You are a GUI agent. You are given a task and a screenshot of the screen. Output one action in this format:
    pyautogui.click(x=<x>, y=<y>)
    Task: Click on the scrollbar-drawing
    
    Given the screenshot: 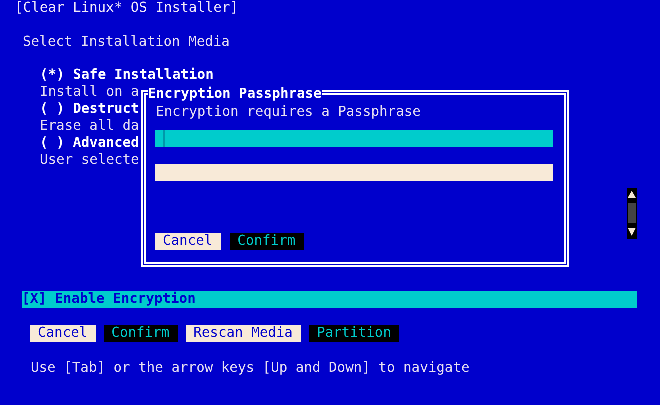 What is the action you would take?
    pyautogui.click(x=632, y=213)
    